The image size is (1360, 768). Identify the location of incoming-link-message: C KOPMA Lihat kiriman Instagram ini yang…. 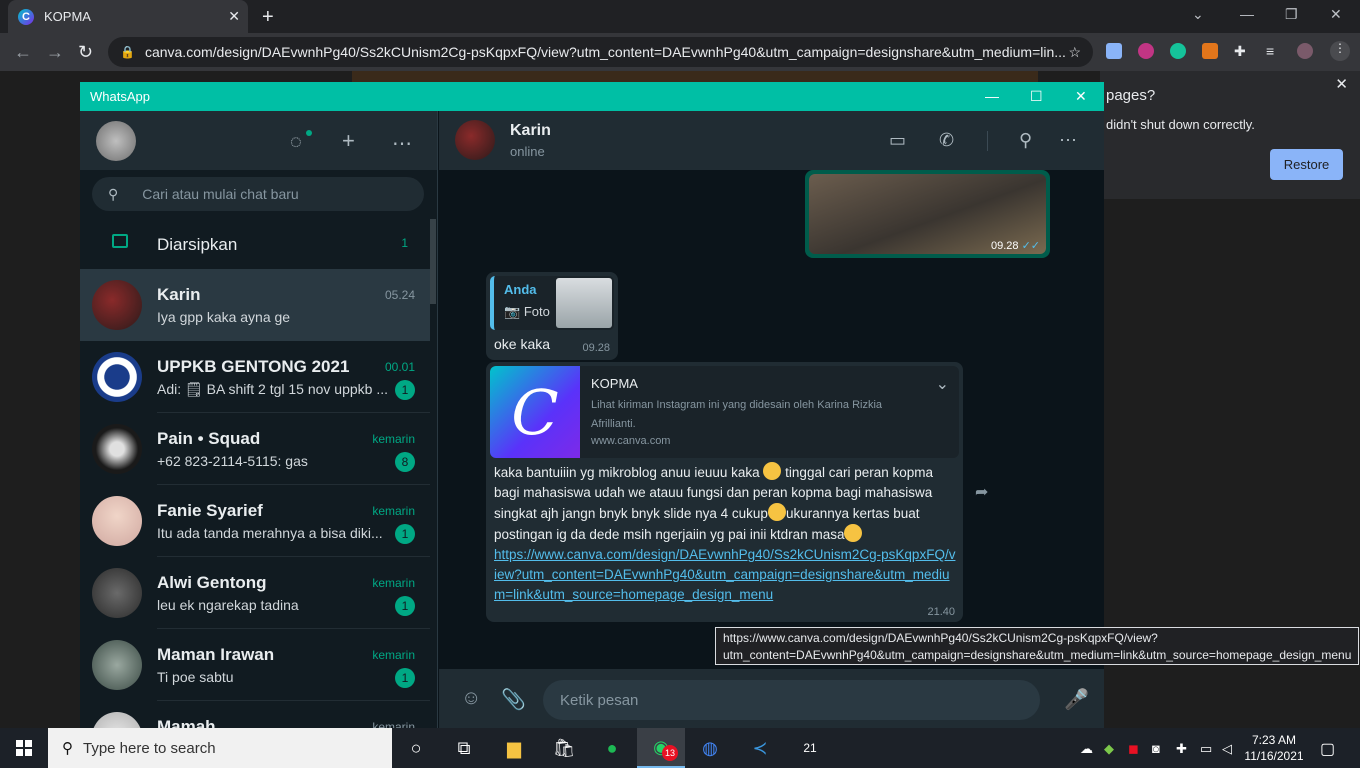
(724, 492).